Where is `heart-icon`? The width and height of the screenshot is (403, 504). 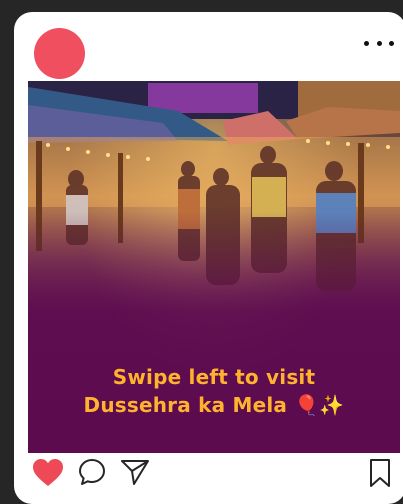
heart-icon is located at coordinates (48, 473).